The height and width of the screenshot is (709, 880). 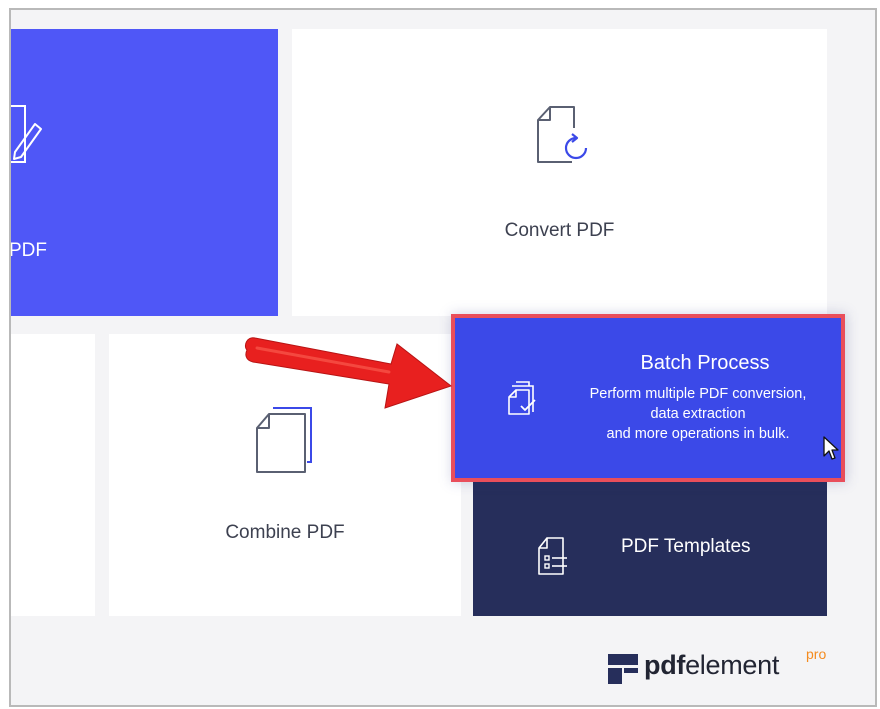 I want to click on brand-pro-badge: pro, so click(x=816, y=654).